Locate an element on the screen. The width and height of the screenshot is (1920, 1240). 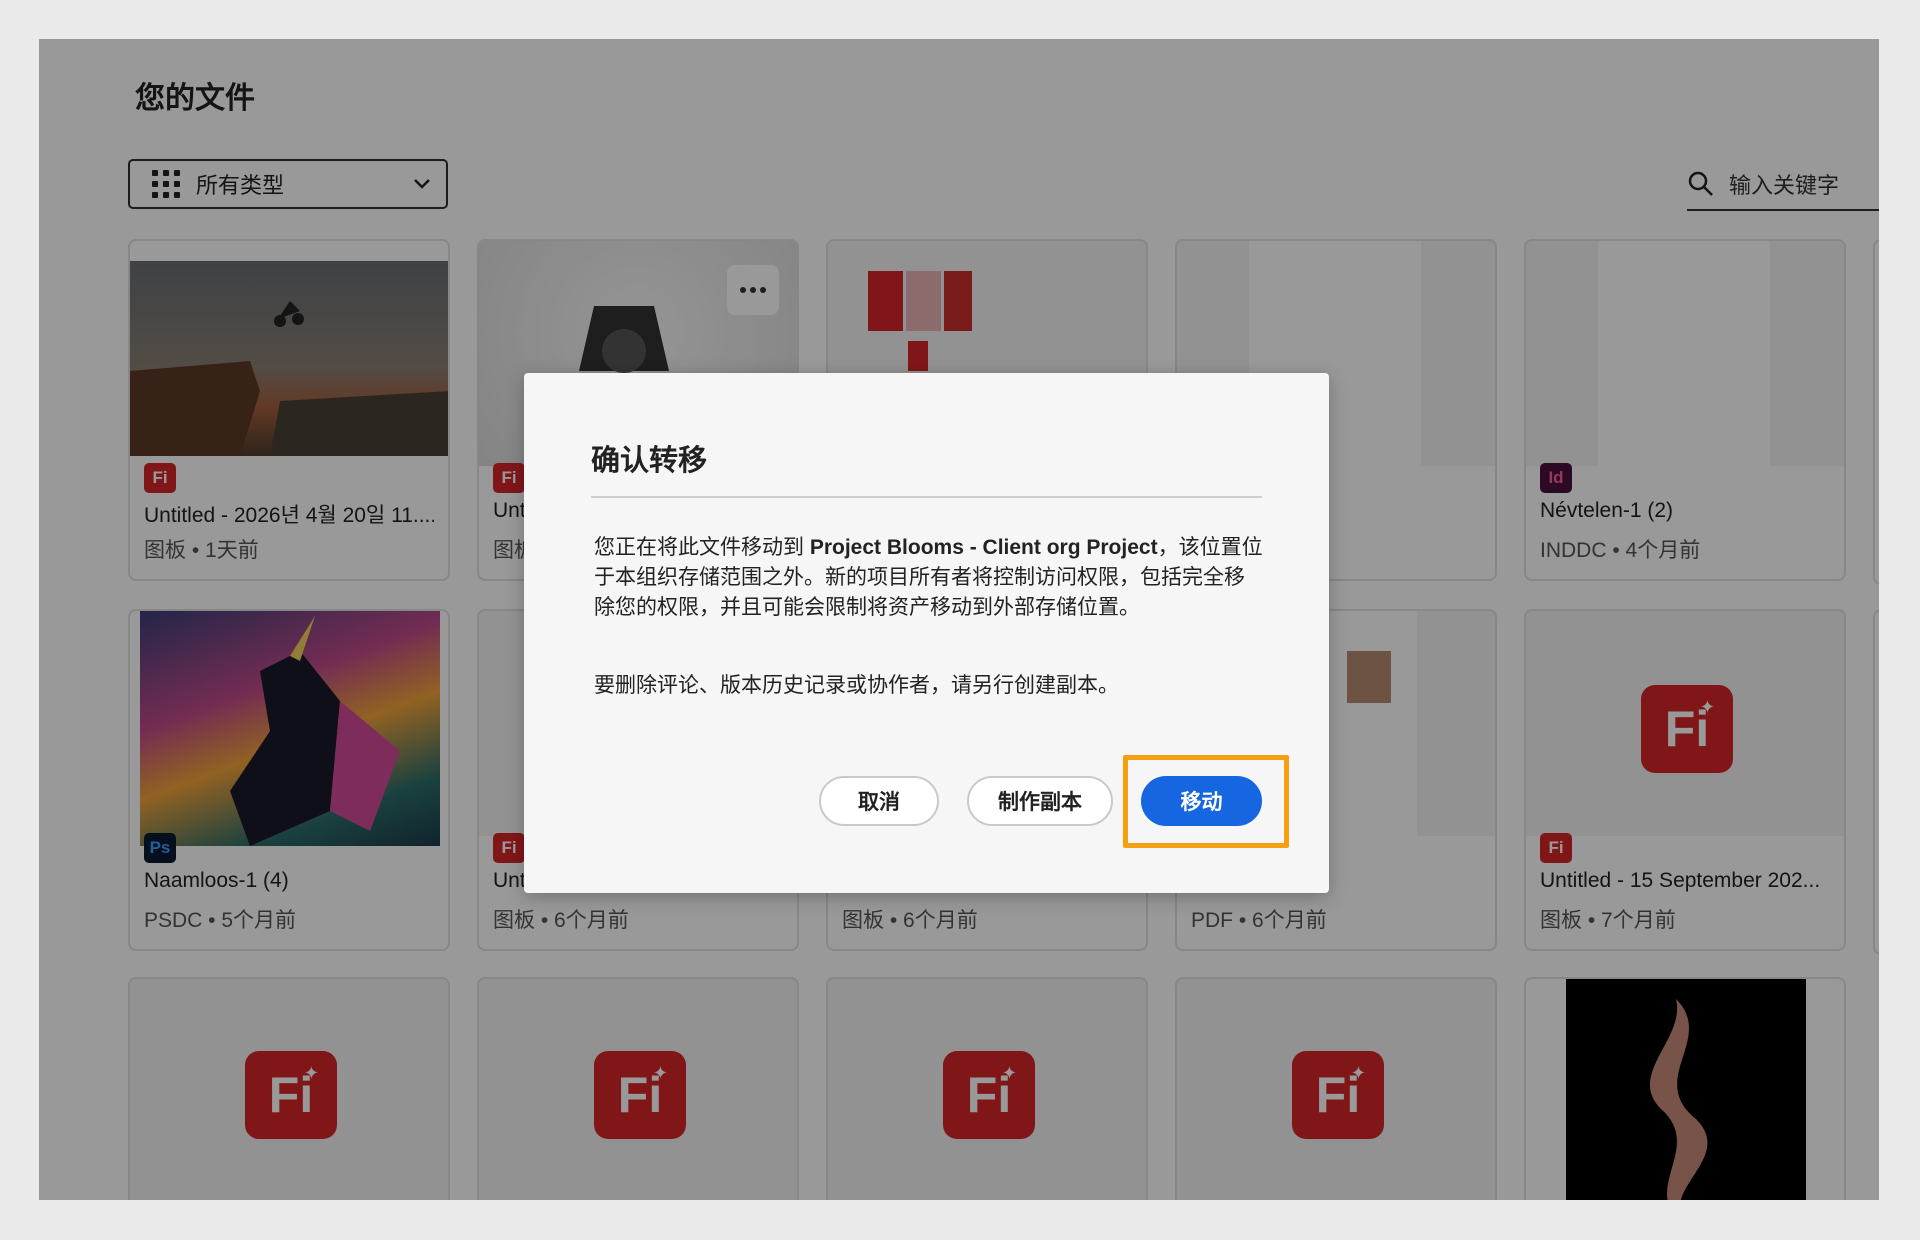
cancel-button: 取消 is located at coordinates (879, 801).